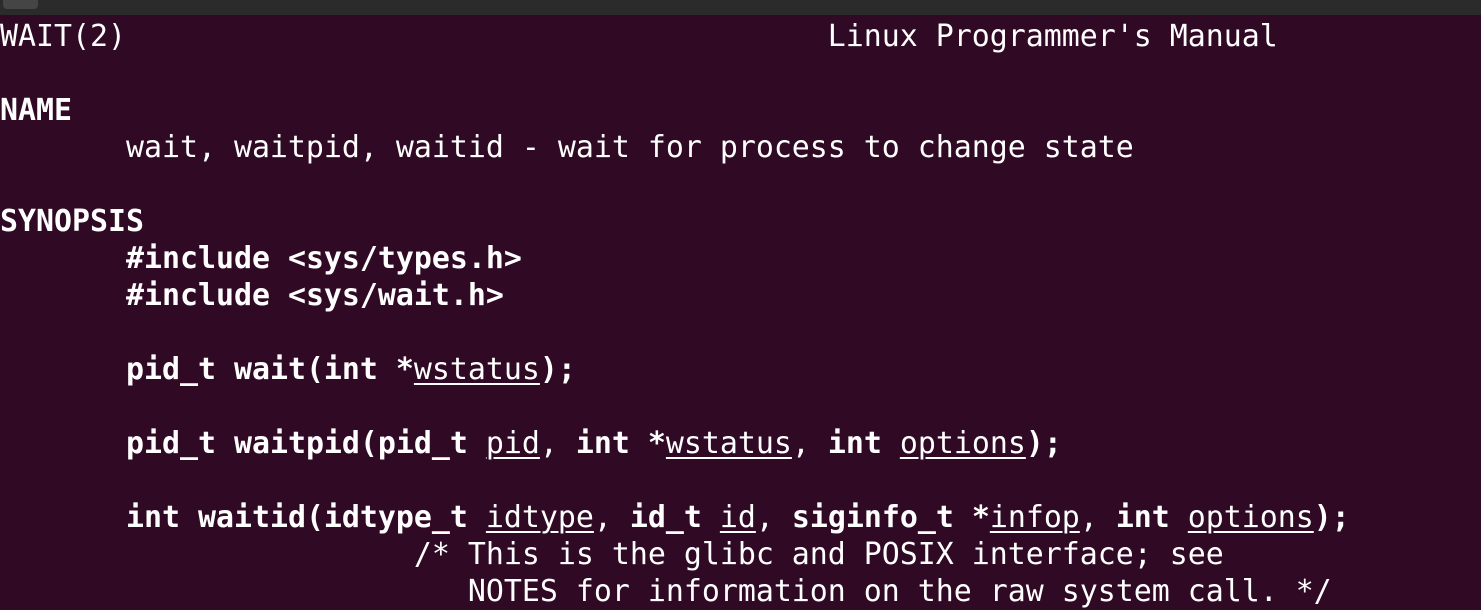  Describe the element at coordinates (539, 517) in the screenshot. I see `argument-text: idtype` at that location.